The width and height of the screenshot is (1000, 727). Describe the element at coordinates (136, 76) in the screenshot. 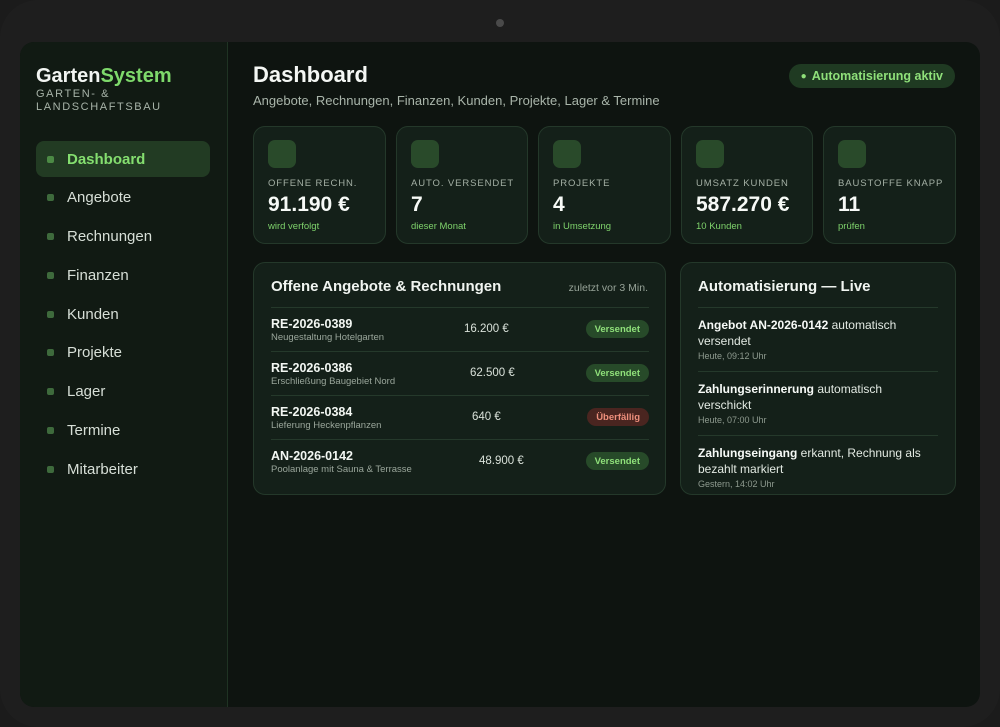

I see `brand-name-part2: System` at that location.